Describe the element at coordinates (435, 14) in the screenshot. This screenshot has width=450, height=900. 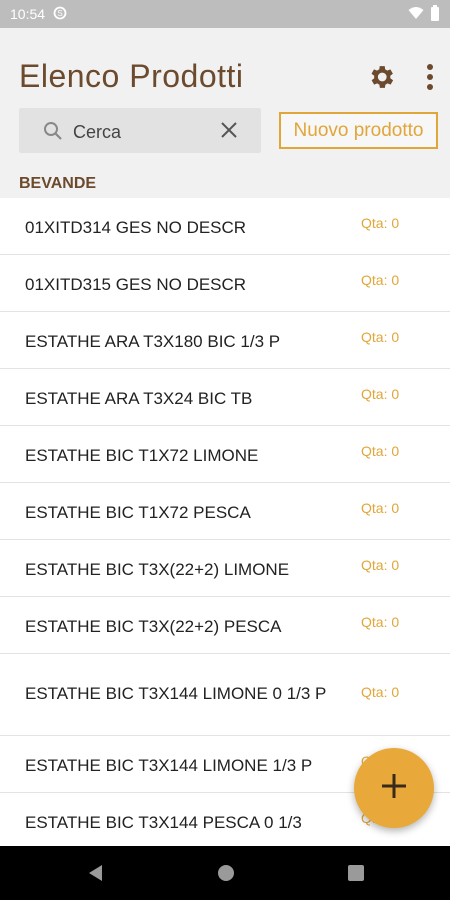
I see `battery-icon` at that location.